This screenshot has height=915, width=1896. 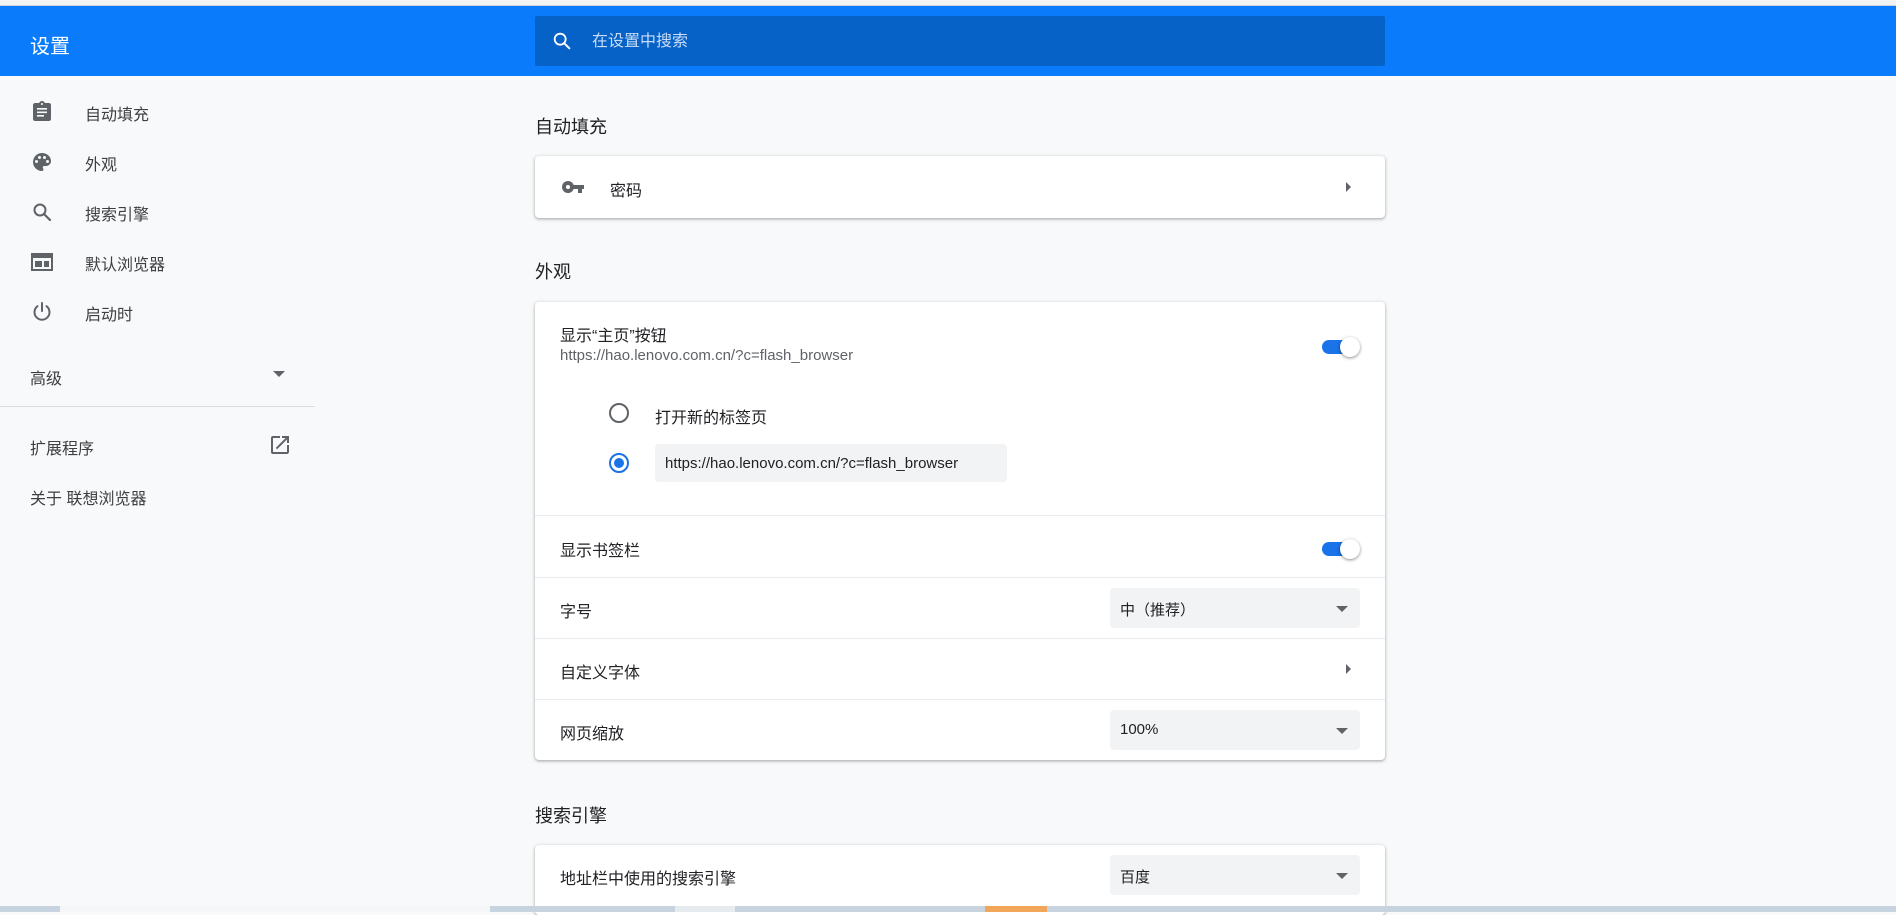 What do you see at coordinates (711, 418) in the screenshot?
I see `radio-new-tab-label: 打开新的标签页` at bounding box center [711, 418].